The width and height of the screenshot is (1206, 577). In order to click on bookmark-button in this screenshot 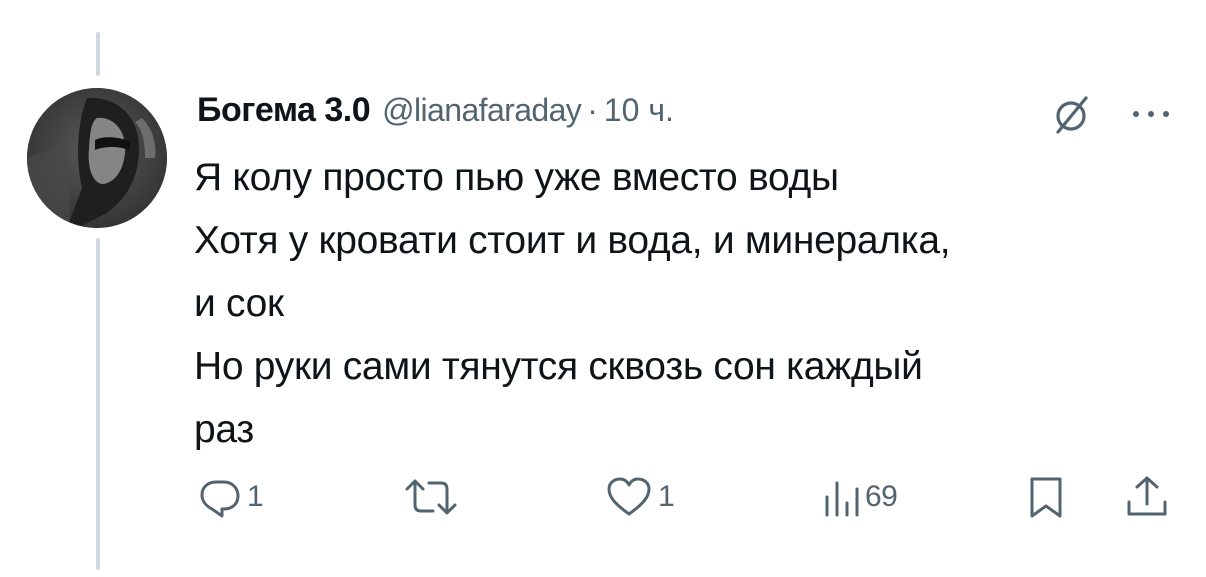, I will do `click(1046, 497)`.